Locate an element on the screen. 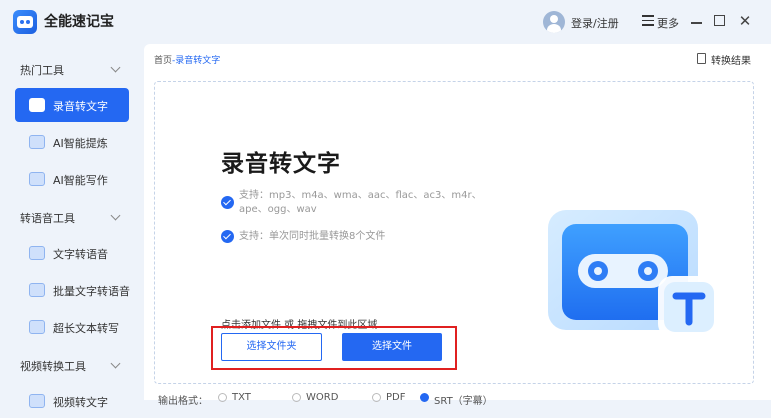  sidebar-item-ai-writing: AI智能写作 is located at coordinates (72, 179).